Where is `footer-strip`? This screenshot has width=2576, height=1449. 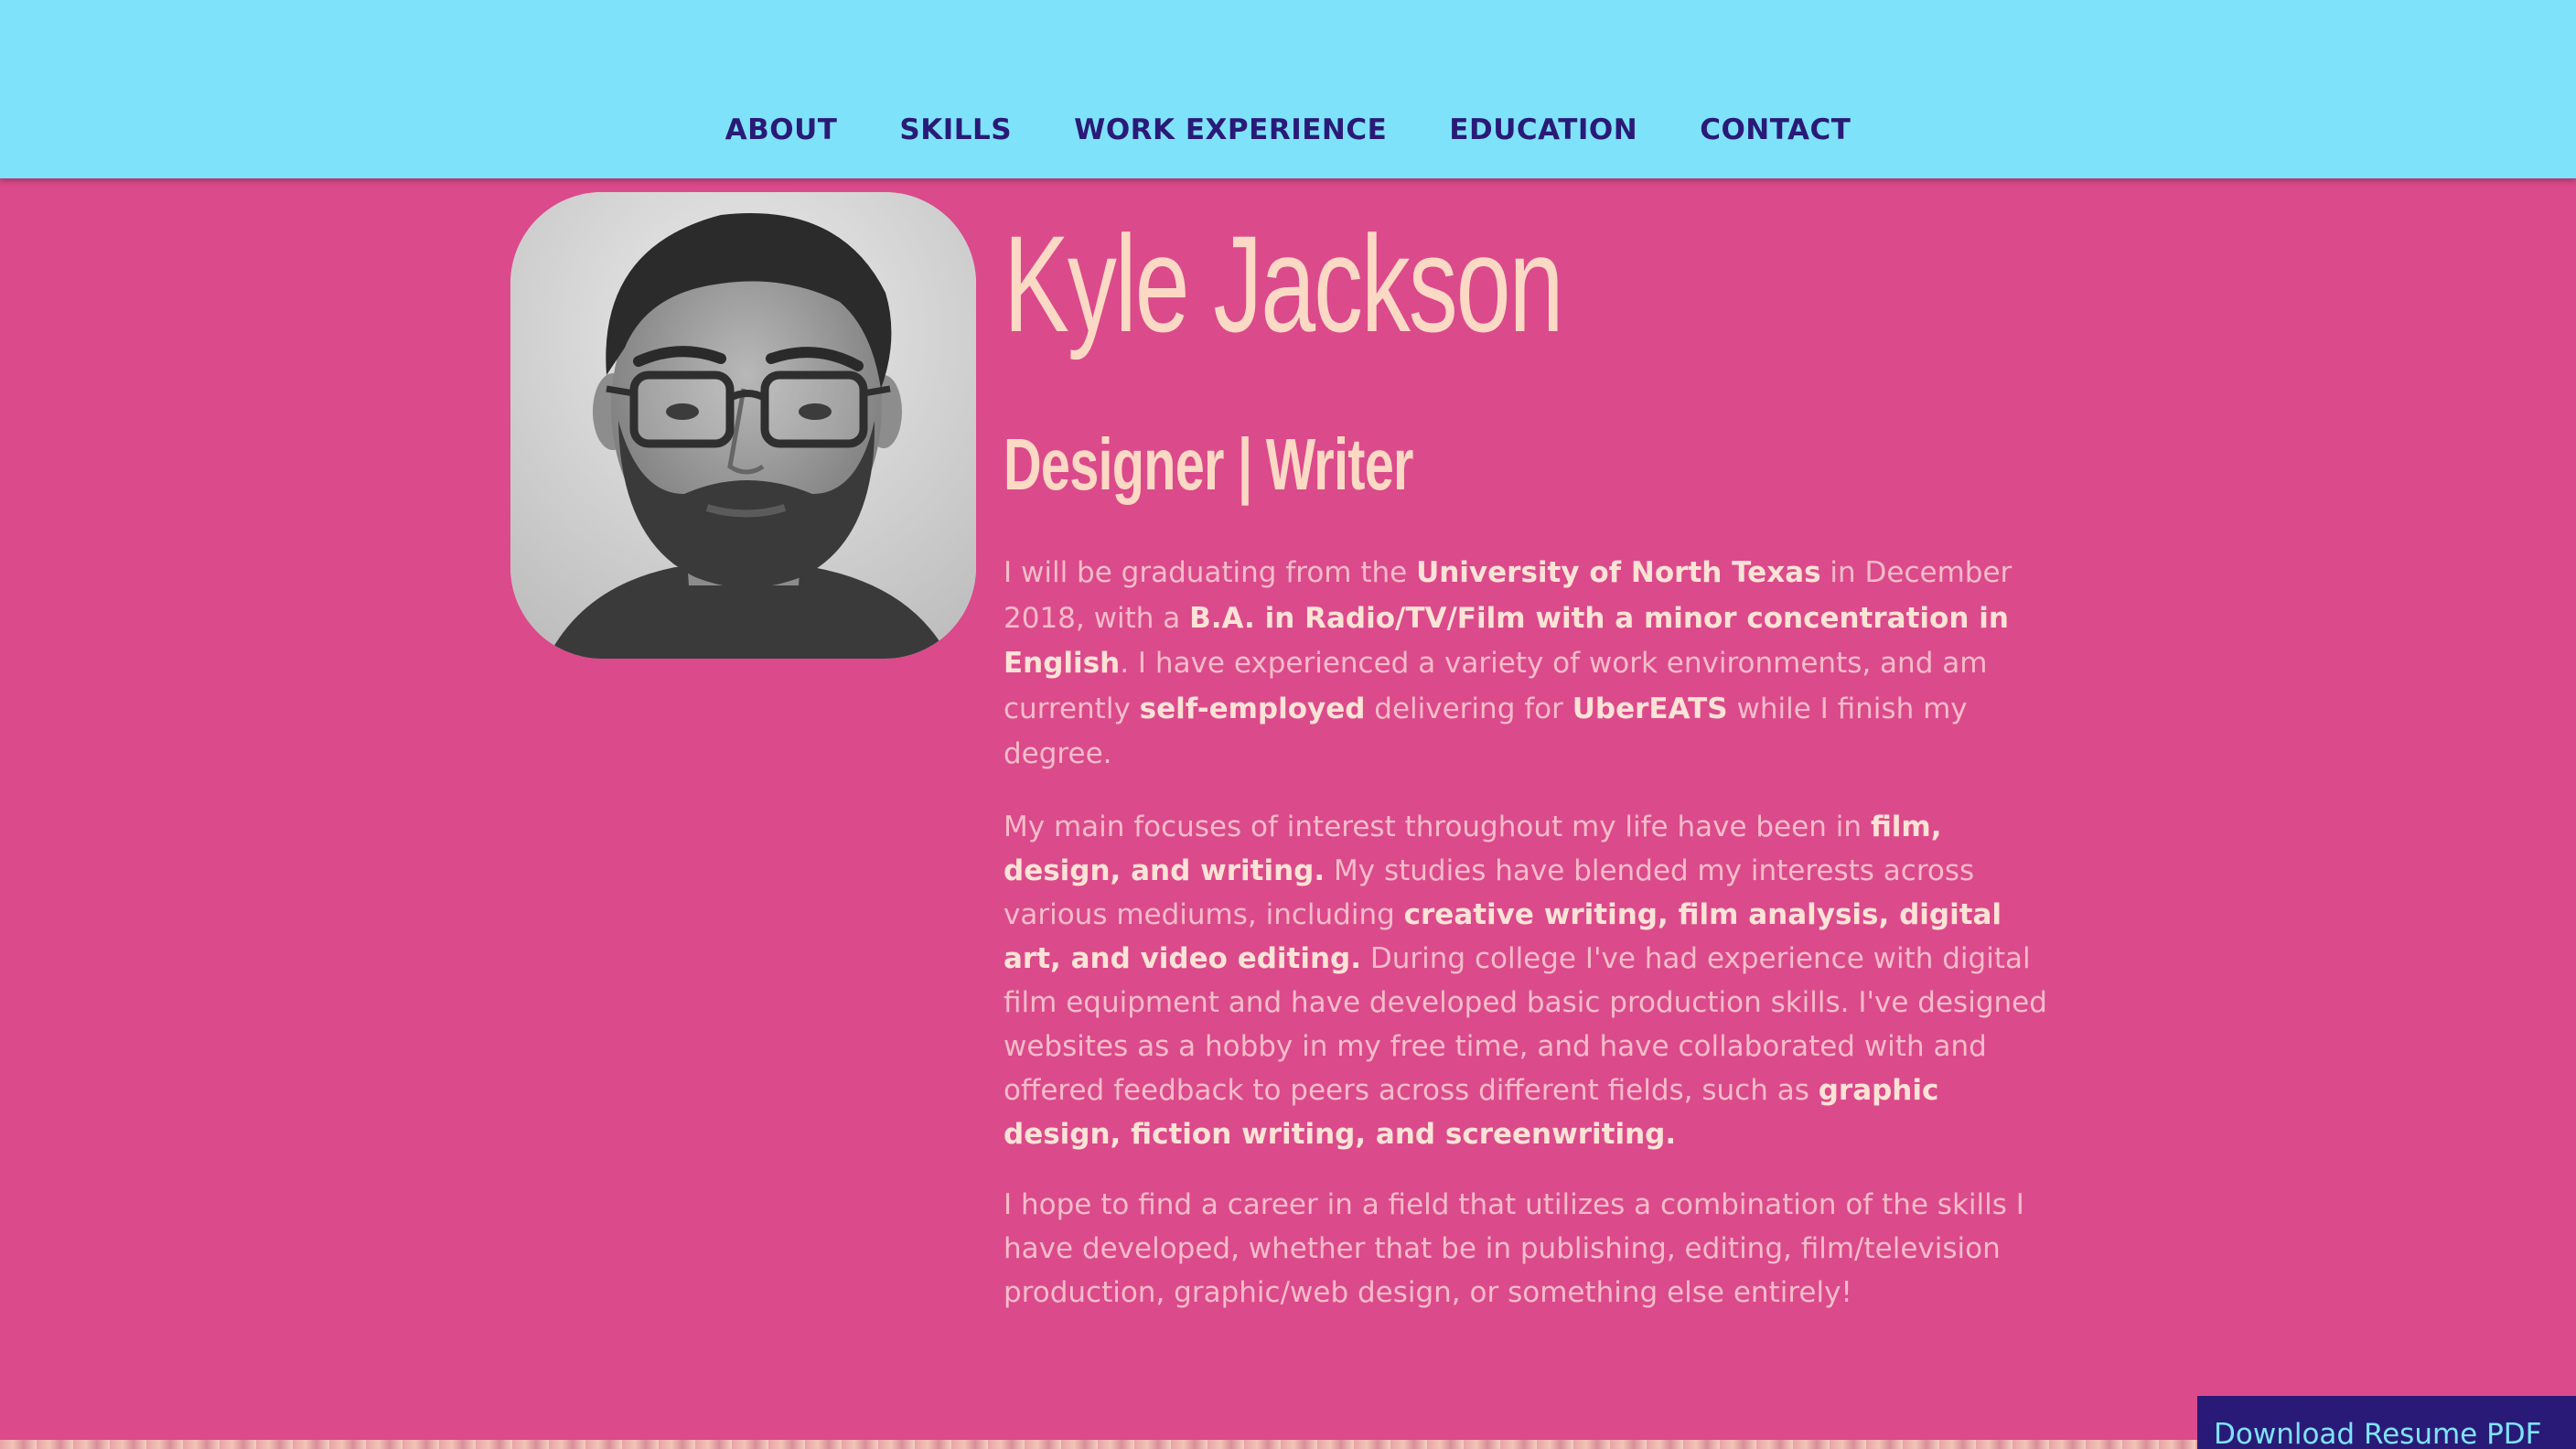
footer-strip is located at coordinates (1288, 1445).